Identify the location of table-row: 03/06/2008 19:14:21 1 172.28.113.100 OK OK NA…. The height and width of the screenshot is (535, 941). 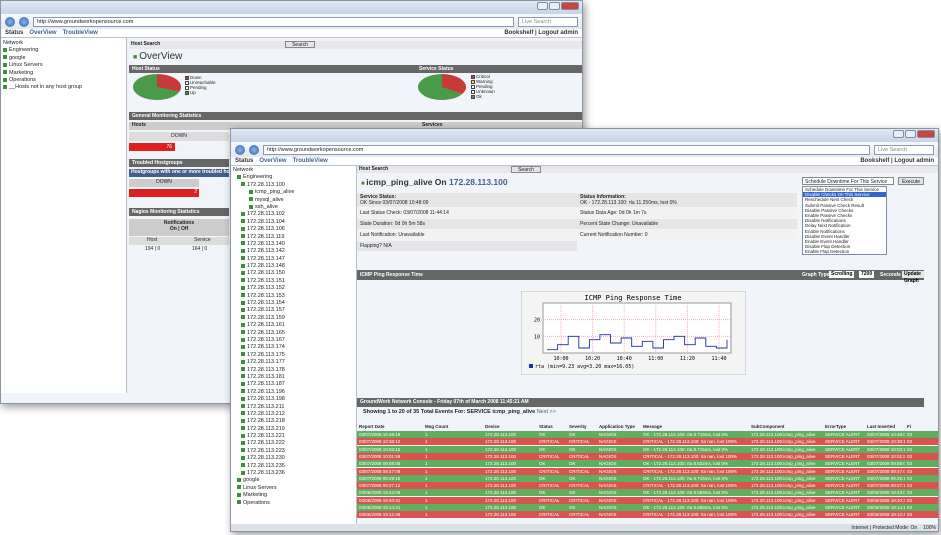
(647, 507).